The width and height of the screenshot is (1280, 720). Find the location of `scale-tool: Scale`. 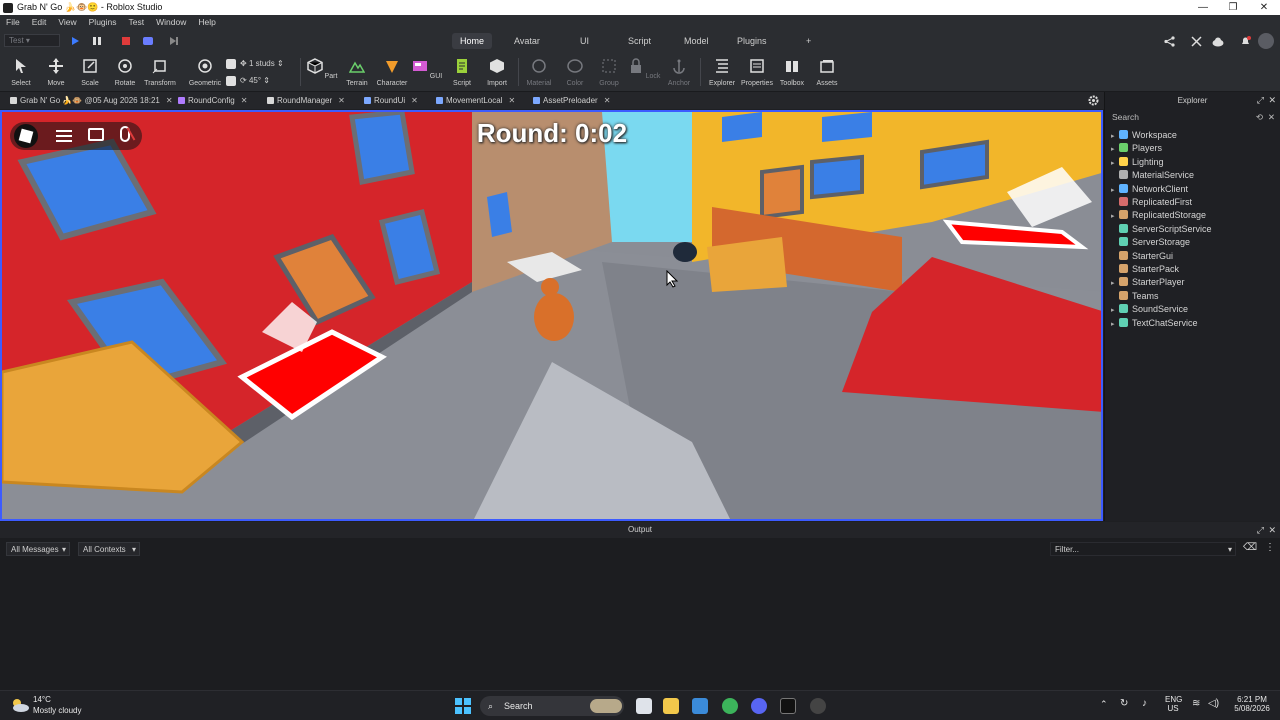

scale-tool: Scale is located at coordinates (90, 74).